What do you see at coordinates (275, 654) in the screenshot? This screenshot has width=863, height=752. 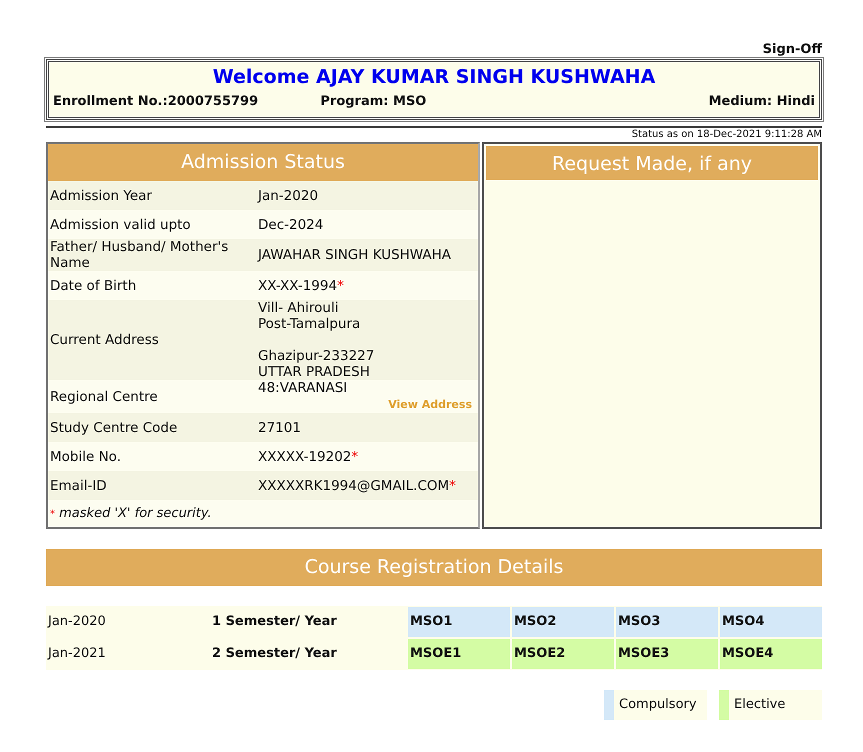 I see `semester-cell-text: 2 Semester/ Year` at bounding box center [275, 654].